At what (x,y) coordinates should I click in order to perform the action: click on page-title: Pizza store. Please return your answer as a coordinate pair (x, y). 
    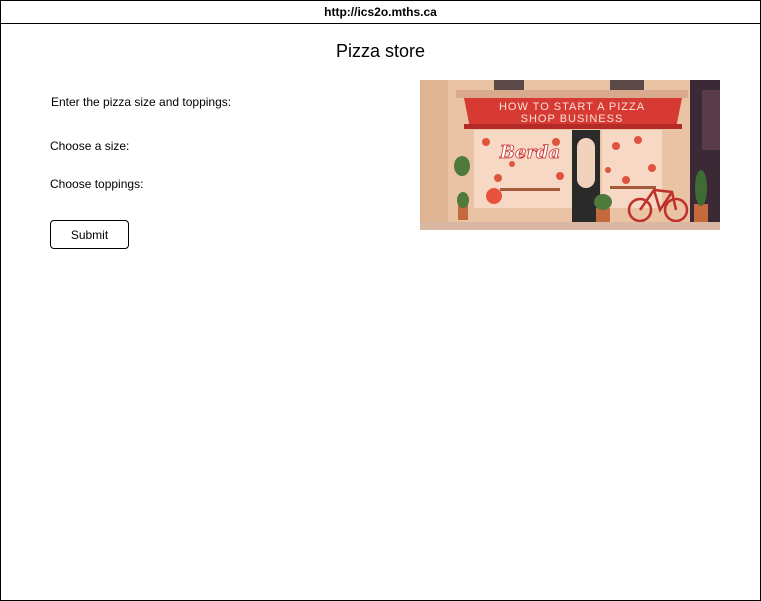
    Looking at the image, I should click on (380, 51).